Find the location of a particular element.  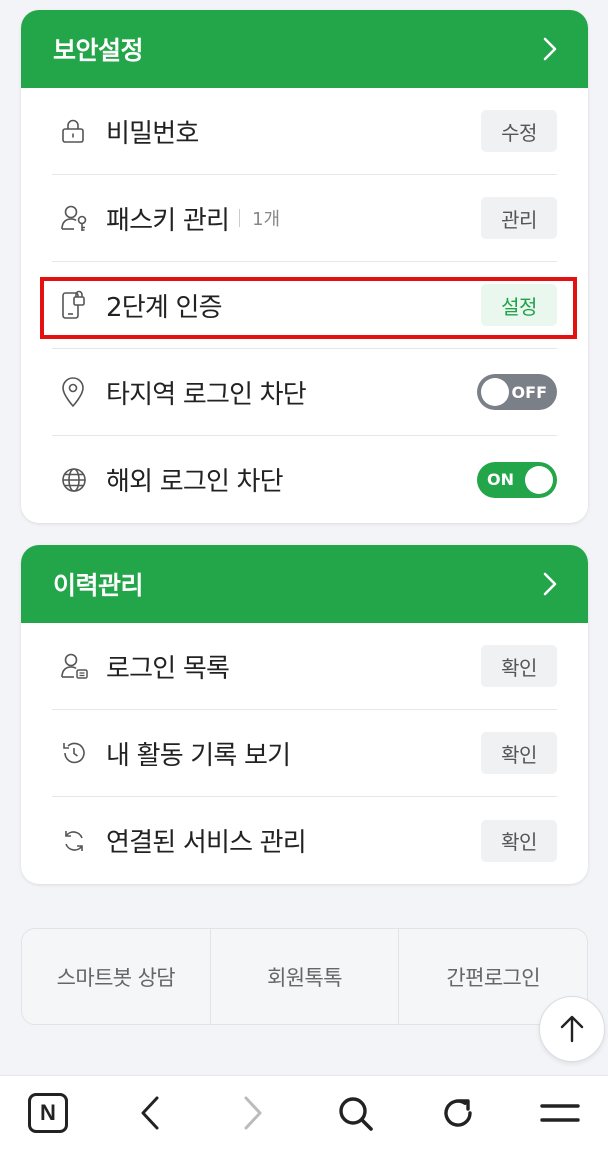

history-management-header: 이력관리 is located at coordinates (304, 584).